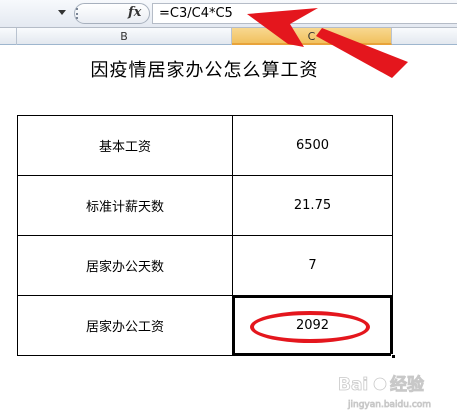 The width and height of the screenshot is (457, 418). I want to click on pointer-arrow-icon, so click(327, 43).